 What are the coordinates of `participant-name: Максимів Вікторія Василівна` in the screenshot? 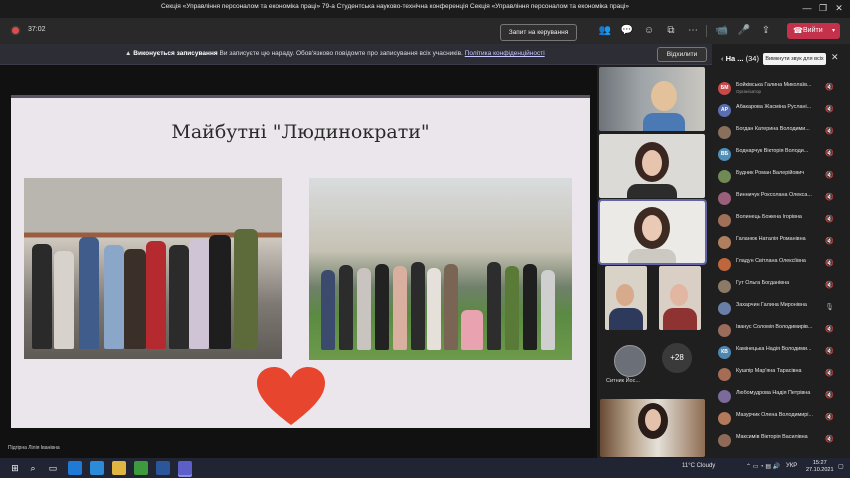 It's located at (772, 437).